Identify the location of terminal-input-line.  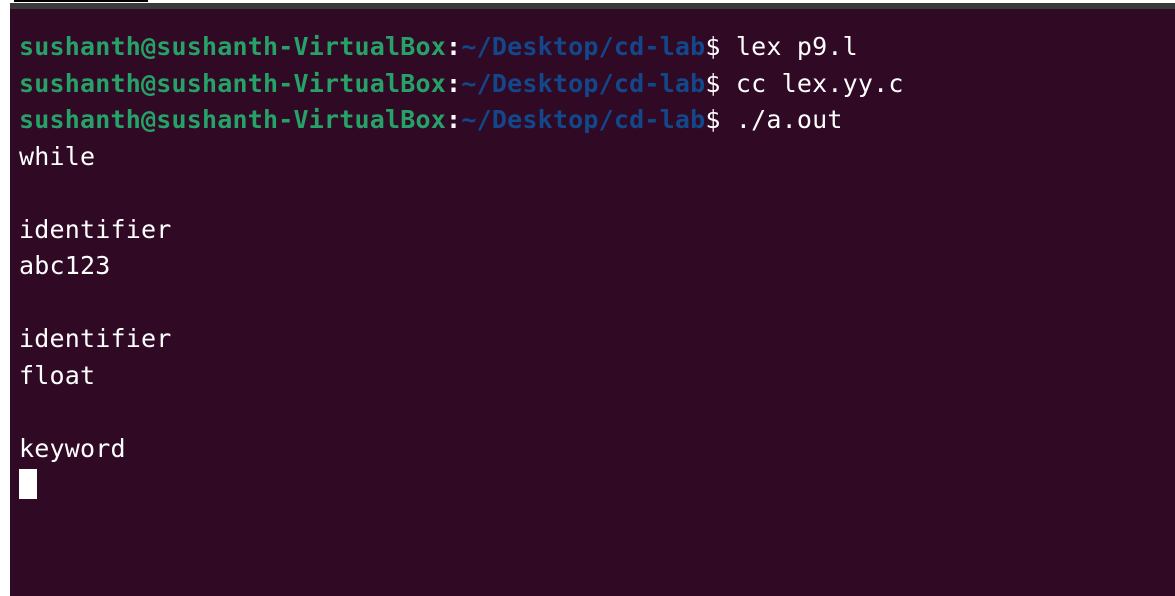
(592, 485).